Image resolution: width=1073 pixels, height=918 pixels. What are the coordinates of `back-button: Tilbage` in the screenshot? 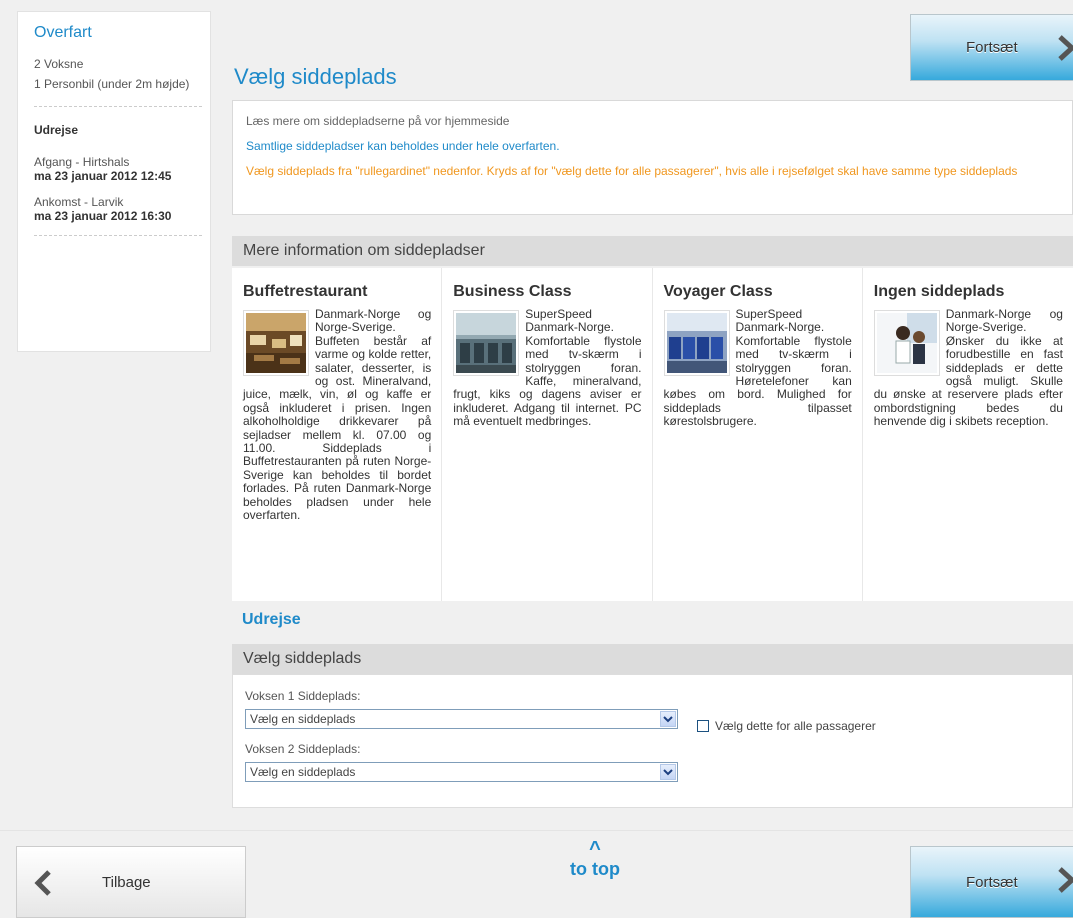 It's located at (131, 882).